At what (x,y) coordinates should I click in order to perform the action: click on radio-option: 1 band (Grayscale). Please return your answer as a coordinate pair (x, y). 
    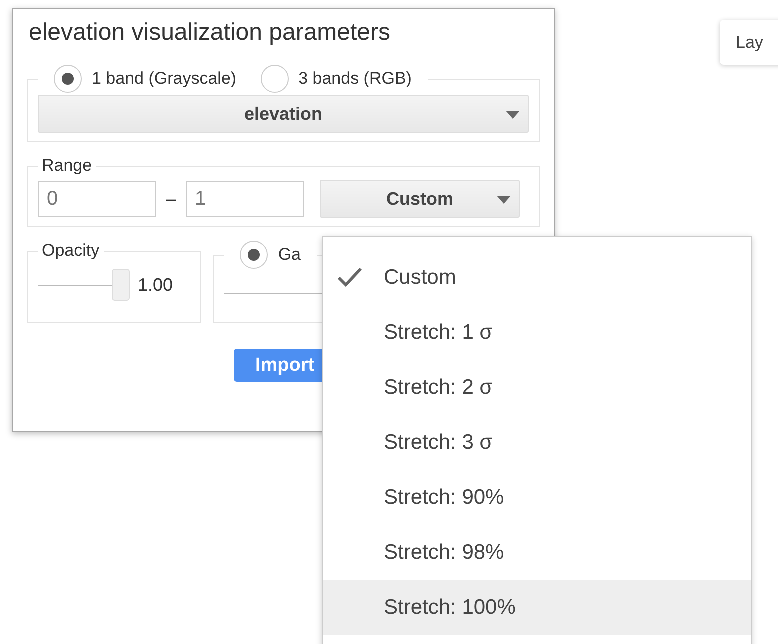
    Looking at the image, I should click on (145, 79).